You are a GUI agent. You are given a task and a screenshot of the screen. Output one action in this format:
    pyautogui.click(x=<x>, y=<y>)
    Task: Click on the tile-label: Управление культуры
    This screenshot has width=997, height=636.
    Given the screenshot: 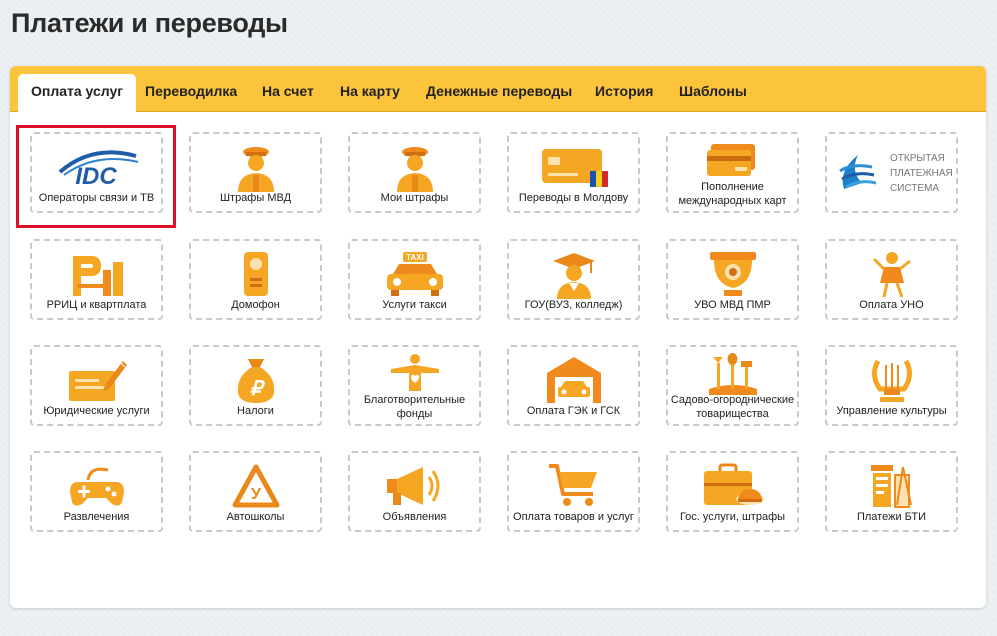 What is the action you would take?
    pyautogui.click(x=891, y=411)
    